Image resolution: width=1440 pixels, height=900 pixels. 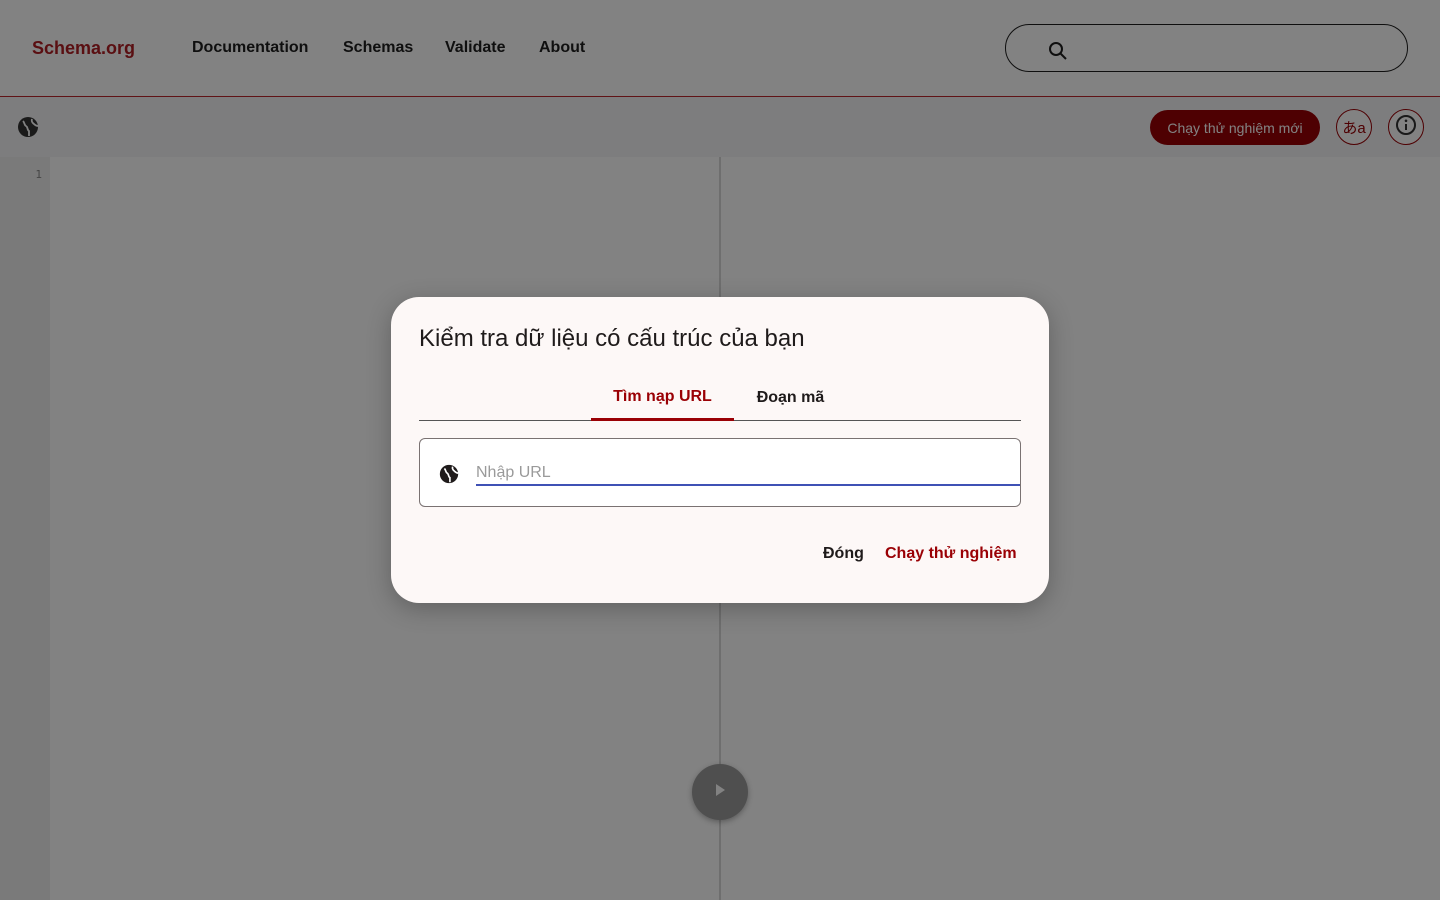 What do you see at coordinates (449, 476) in the screenshot?
I see `globe-icon` at bounding box center [449, 476].